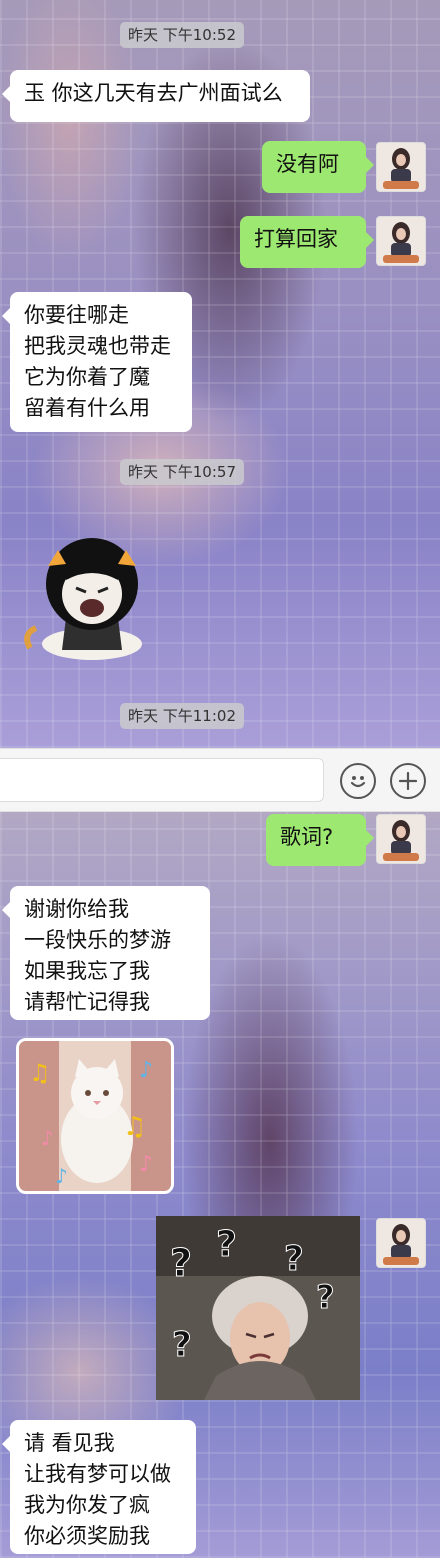 This screenshot has height=1558, width=440. I want to click on message-text: 你必须奖励我, so click(87, 1536).